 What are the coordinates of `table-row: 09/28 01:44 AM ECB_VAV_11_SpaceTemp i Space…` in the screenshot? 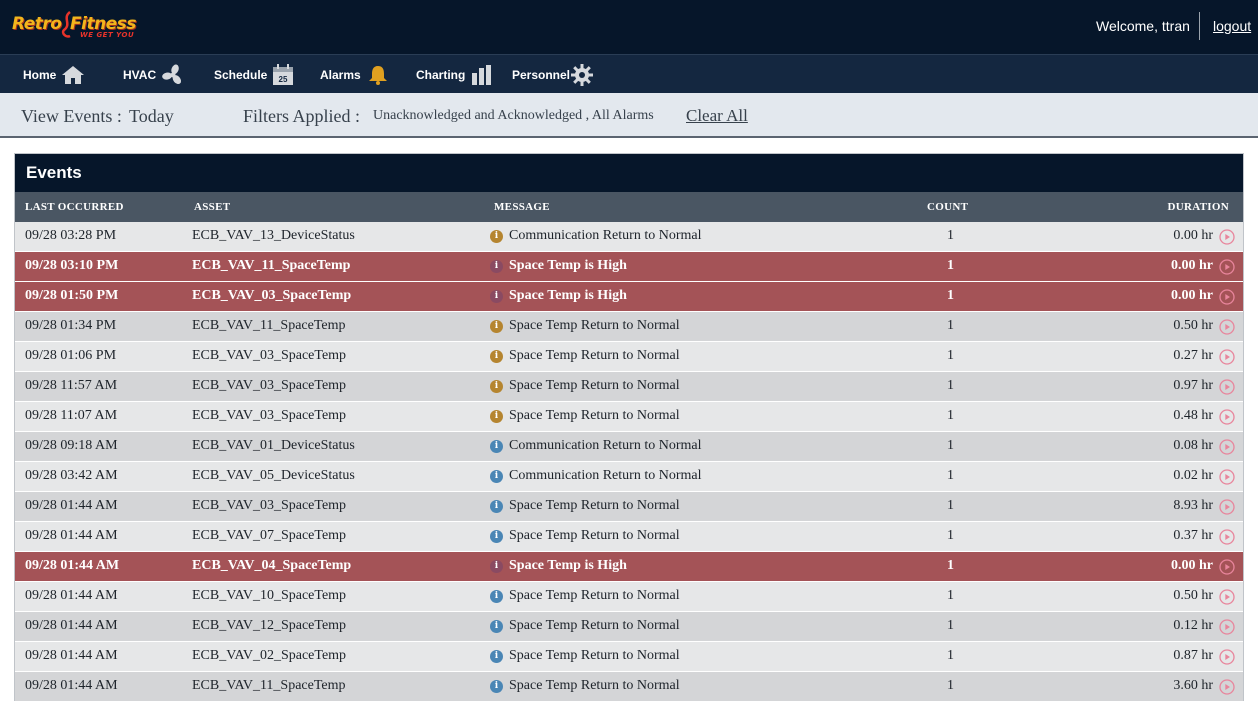 It's located at (629, 686).